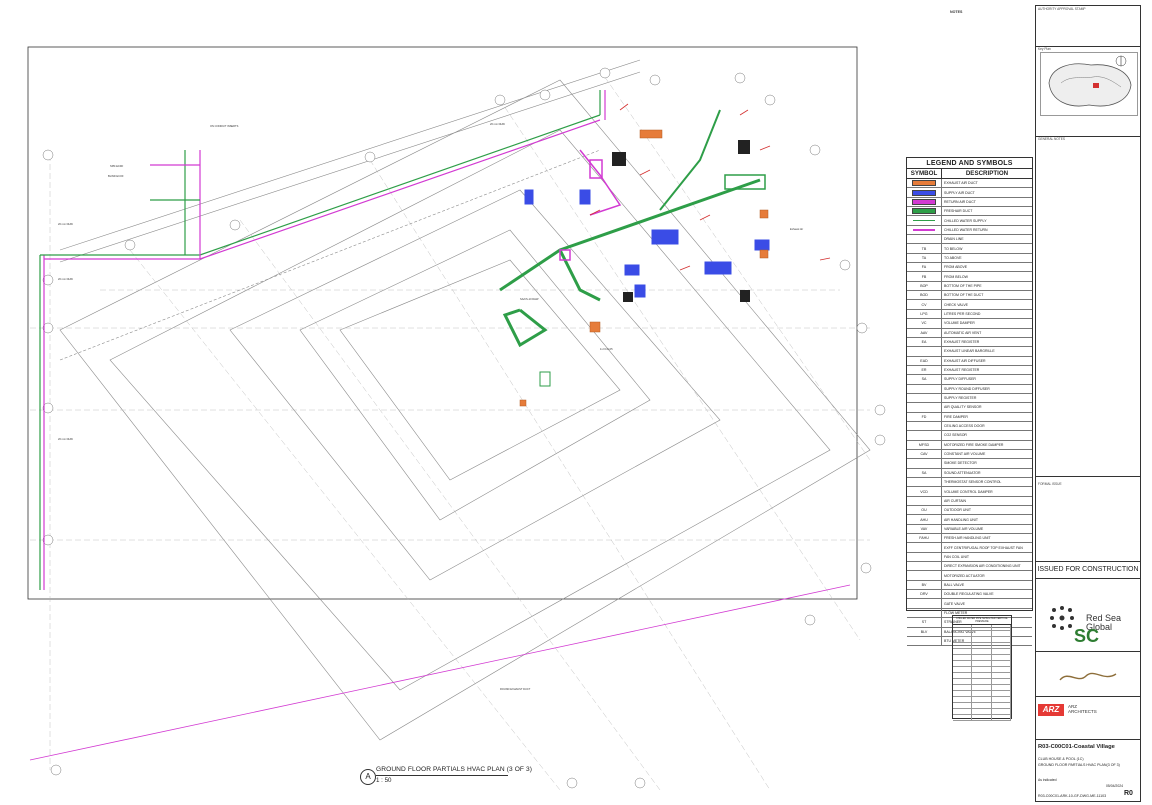  Describe the element at coordinates (964, 575) in the screenshot. I see `legend-description: MOTORIZED ACTUATOR` at that location.